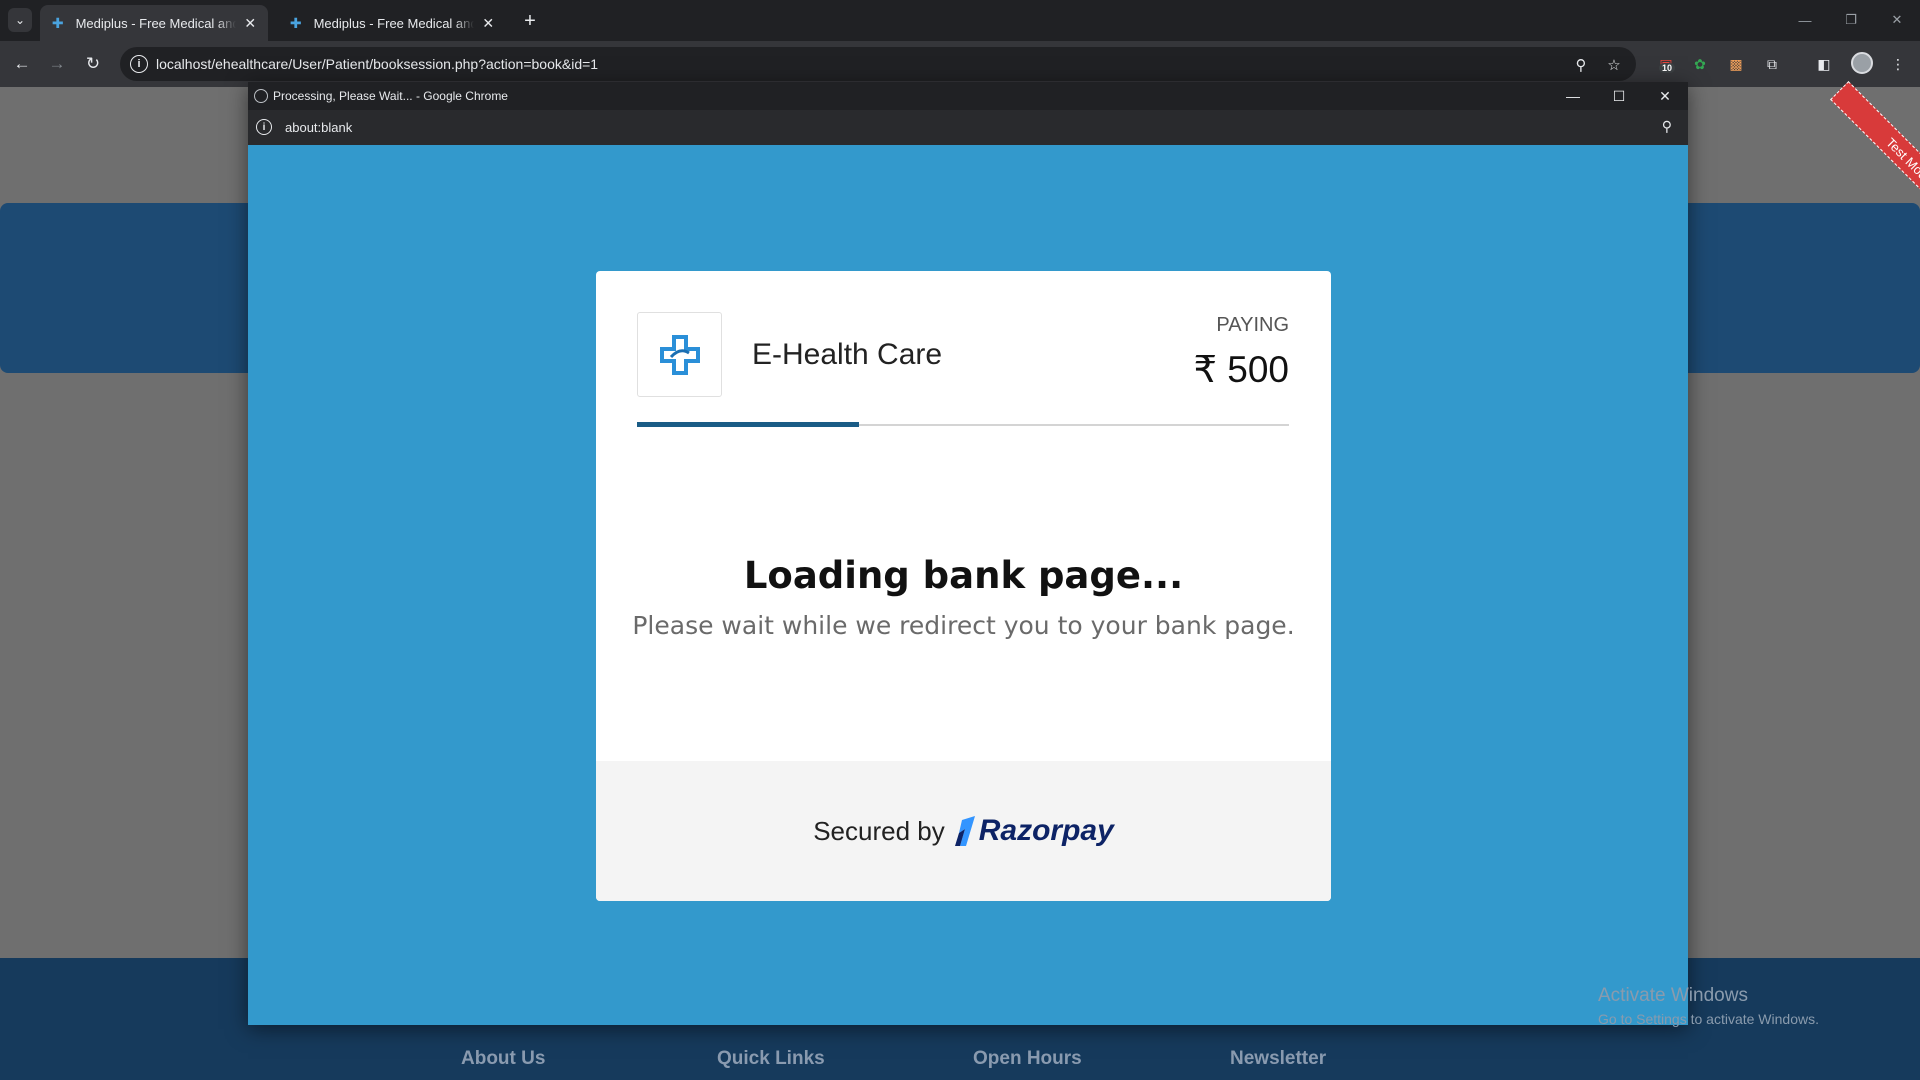 The image size is (1920, 1080). Describe the element at coordinates (1027, 1058) in the screenshot. I see `footer-heading-open-hours: Open Hours` at that location.